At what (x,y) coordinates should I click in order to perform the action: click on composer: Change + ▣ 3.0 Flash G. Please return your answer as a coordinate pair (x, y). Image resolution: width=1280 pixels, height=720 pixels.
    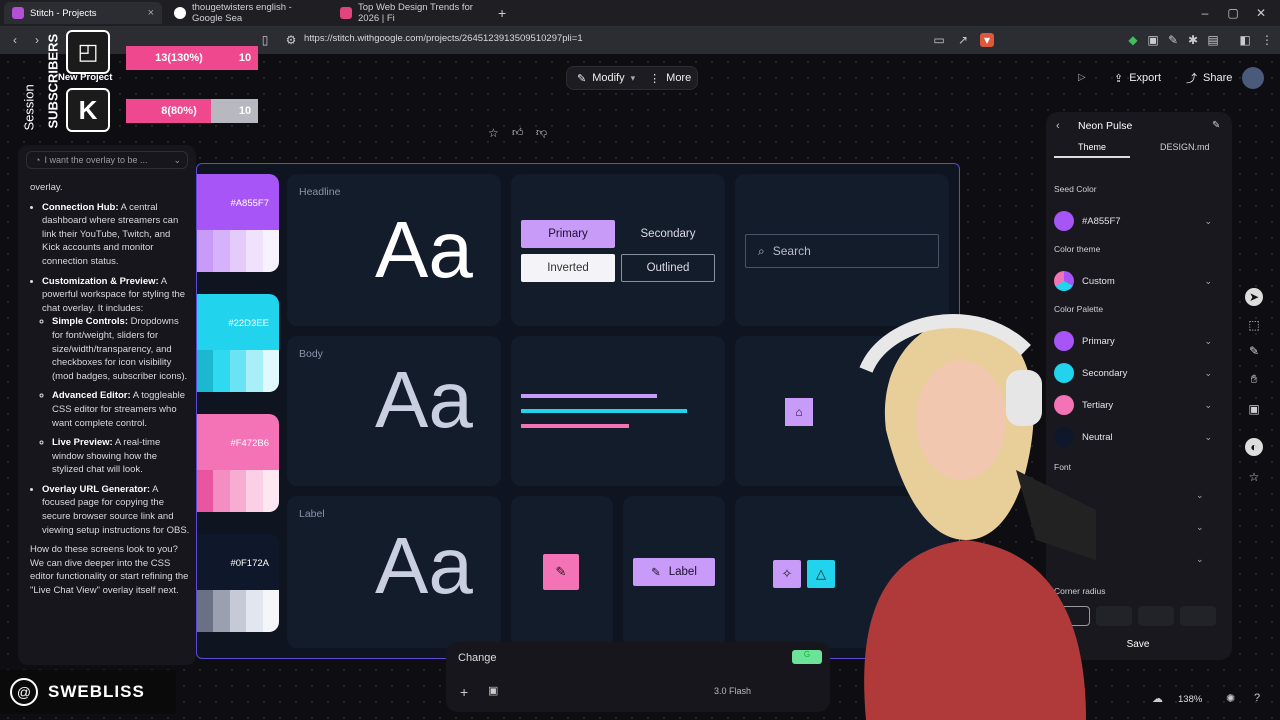
    Looking at the image, I should click on (638, 677).